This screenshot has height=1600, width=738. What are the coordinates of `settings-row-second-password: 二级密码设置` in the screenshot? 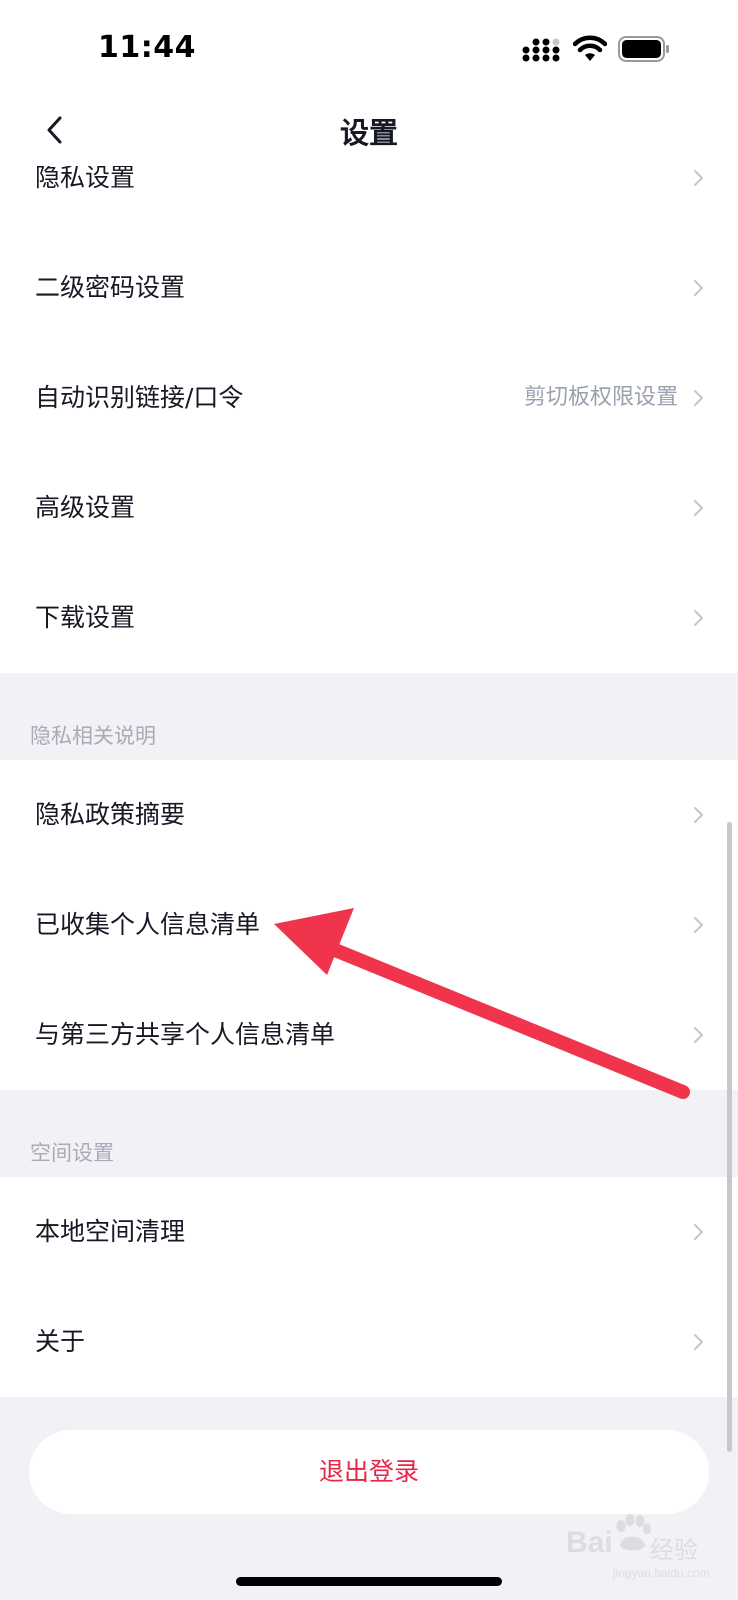 It's located at (369, 288).